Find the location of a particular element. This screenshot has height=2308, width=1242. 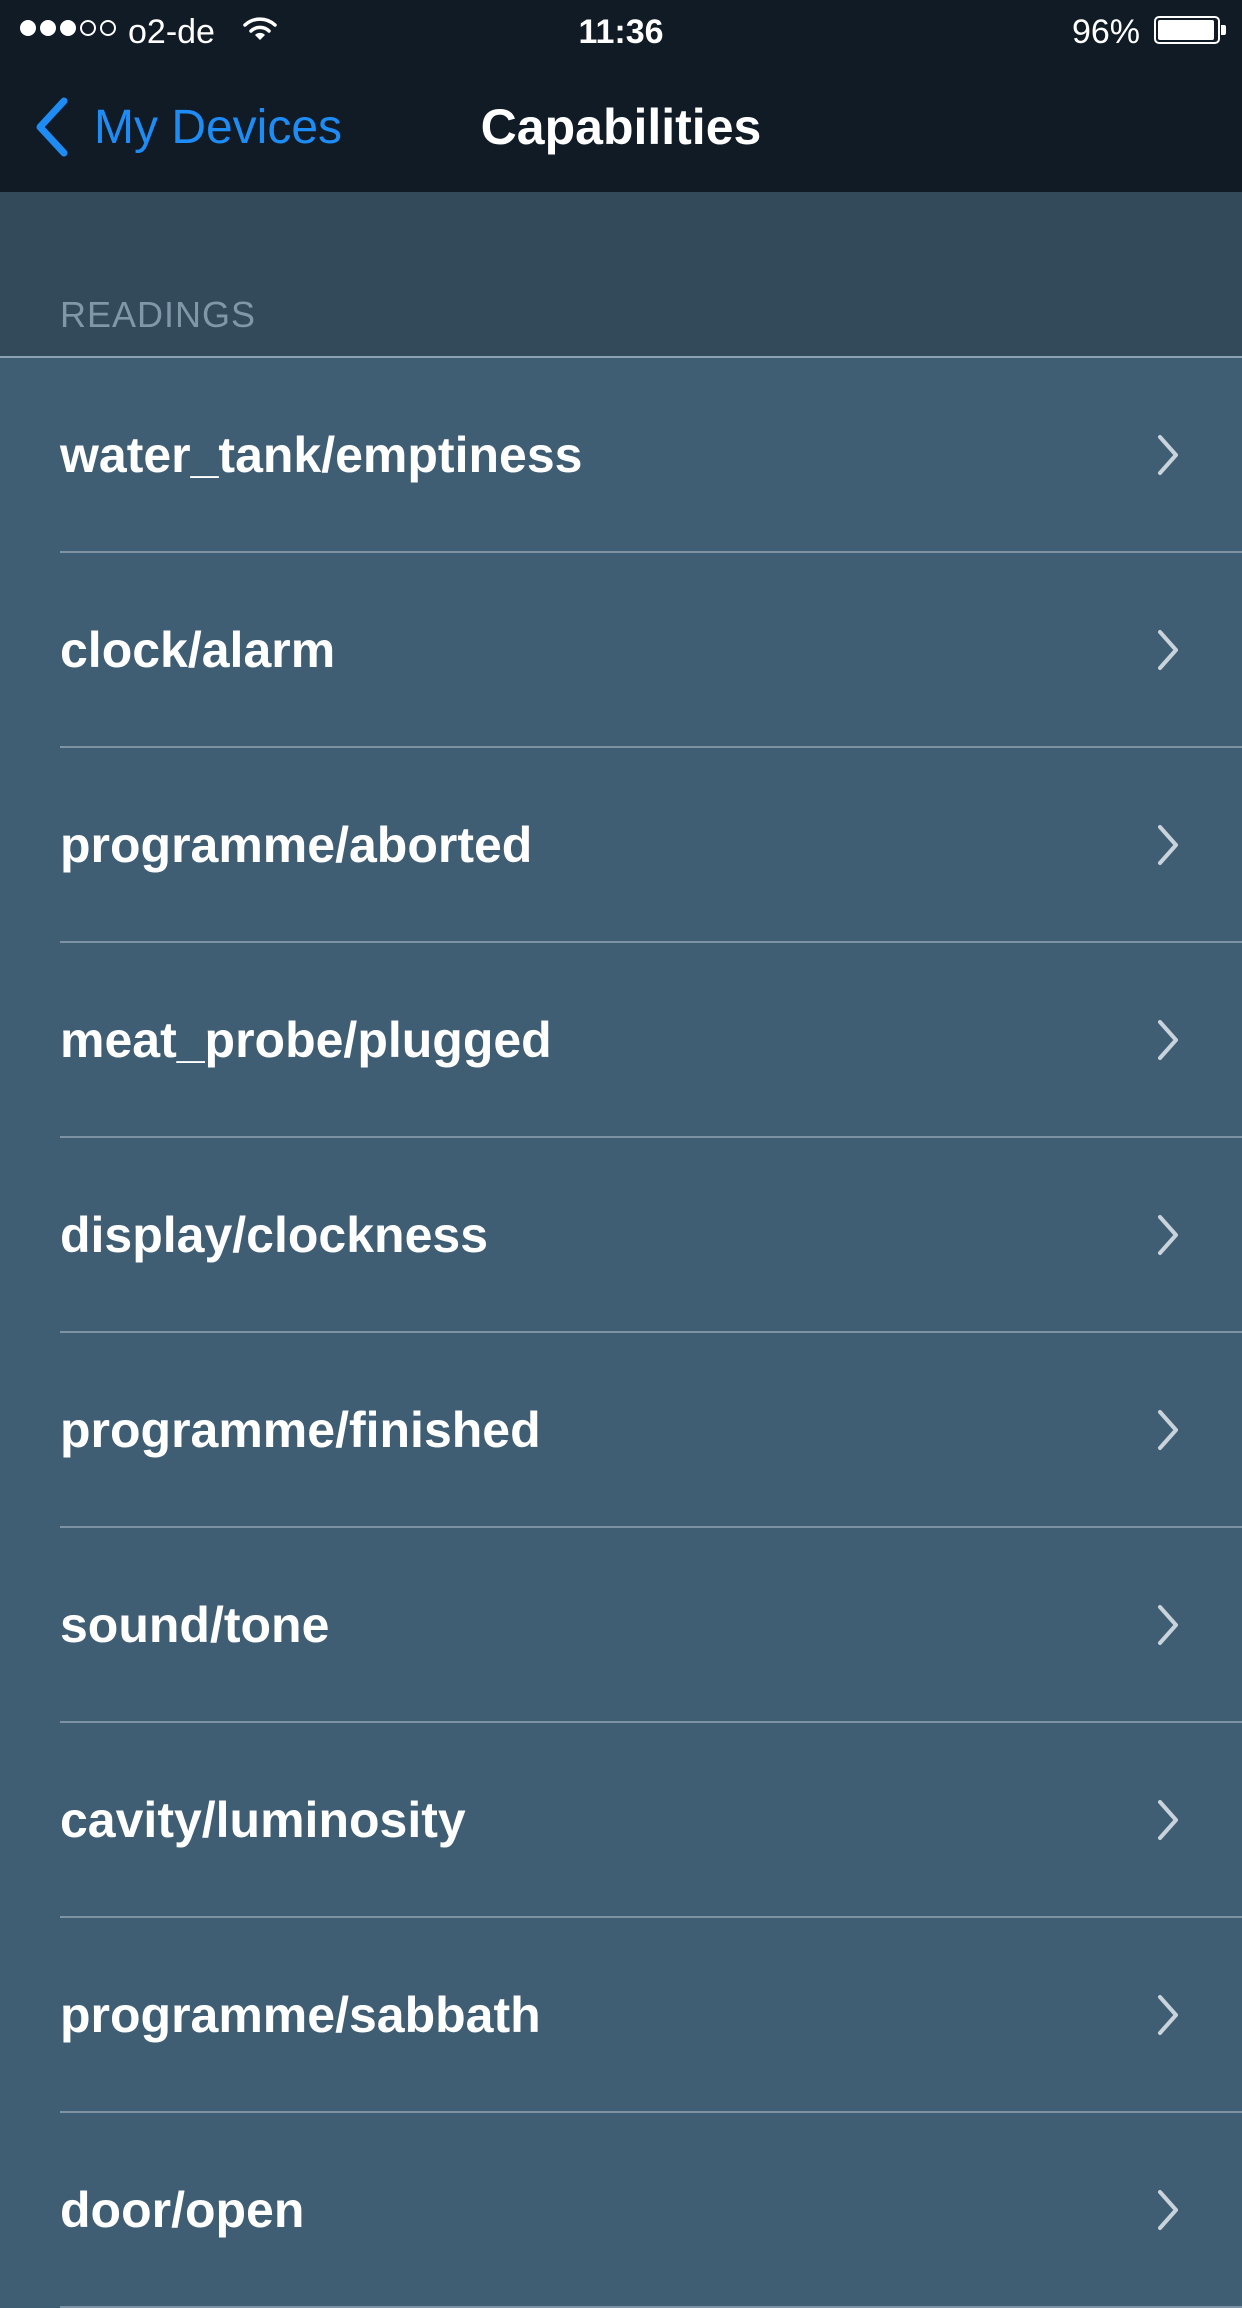

battery-icon is located at coordinates (1187, 30).